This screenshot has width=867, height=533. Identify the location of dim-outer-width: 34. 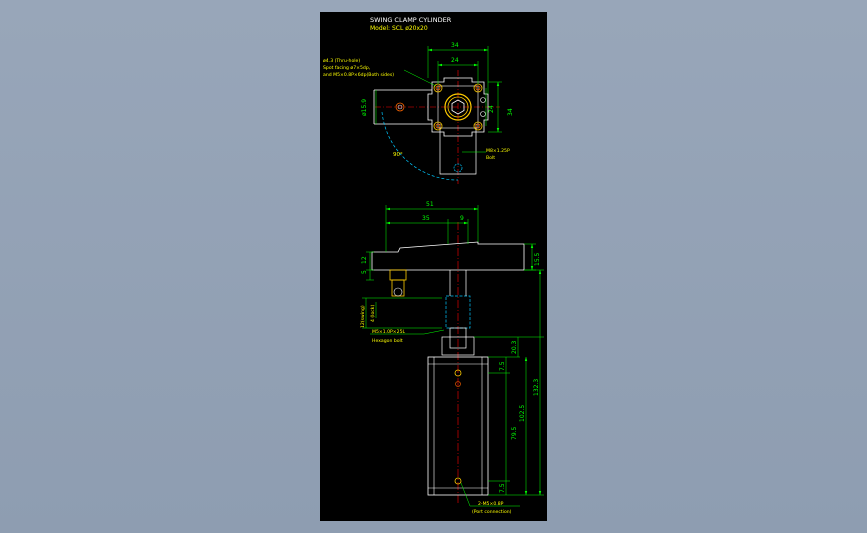
(455, 45).